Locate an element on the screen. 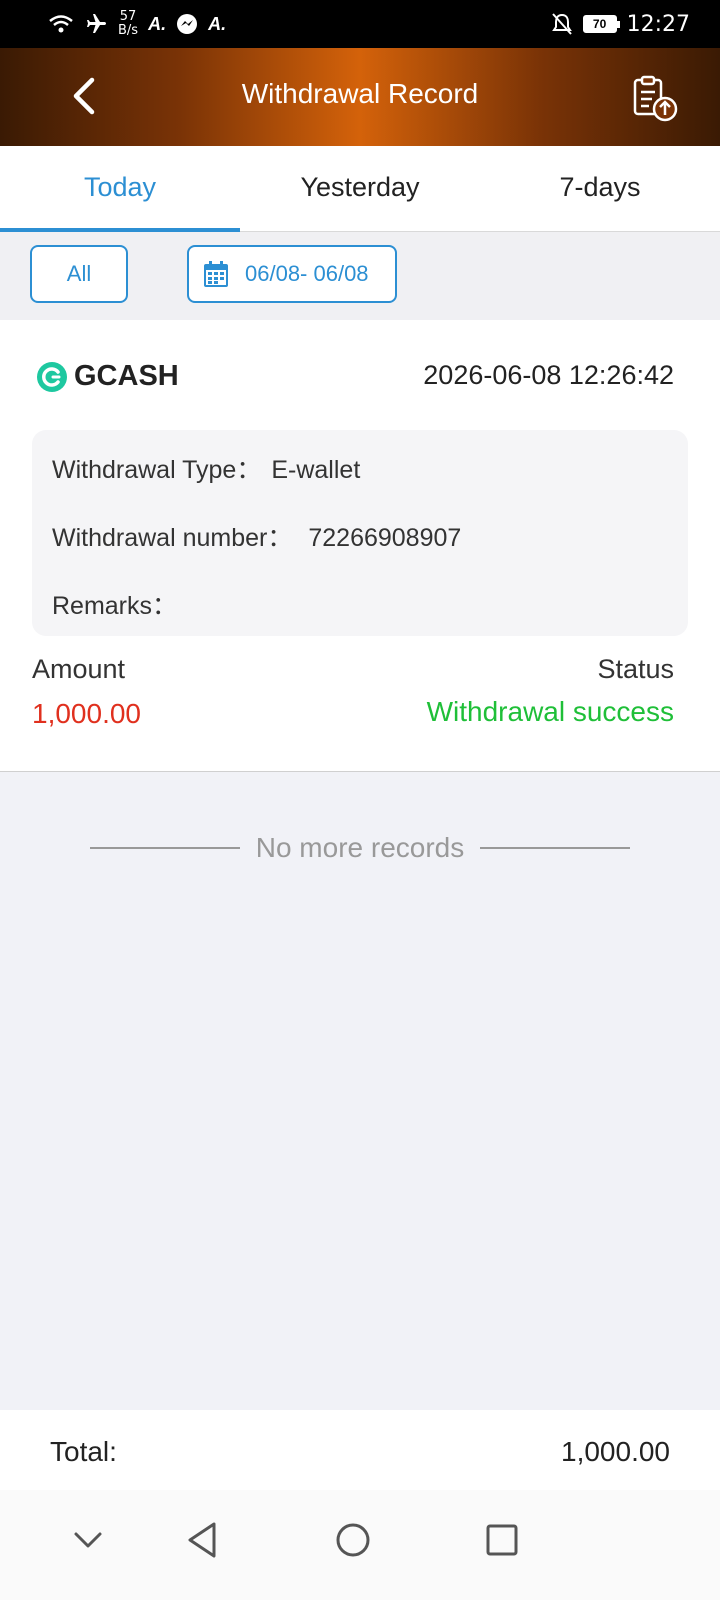  list-end-indicator: No more records is located at coordinates (360, 848).